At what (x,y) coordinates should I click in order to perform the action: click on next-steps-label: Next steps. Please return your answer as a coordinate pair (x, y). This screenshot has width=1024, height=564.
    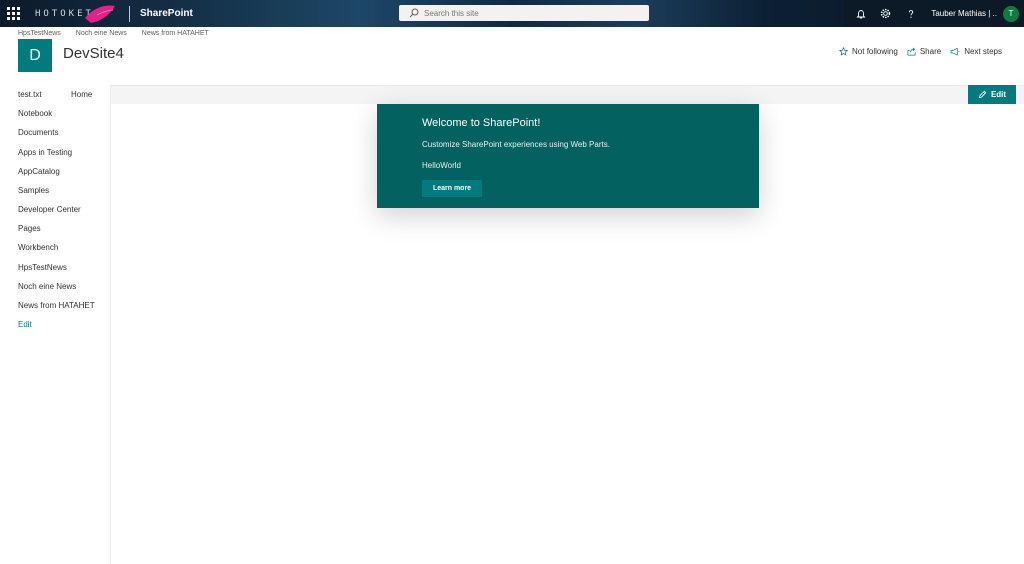
    Looking at the image, I should click on (983, 51).